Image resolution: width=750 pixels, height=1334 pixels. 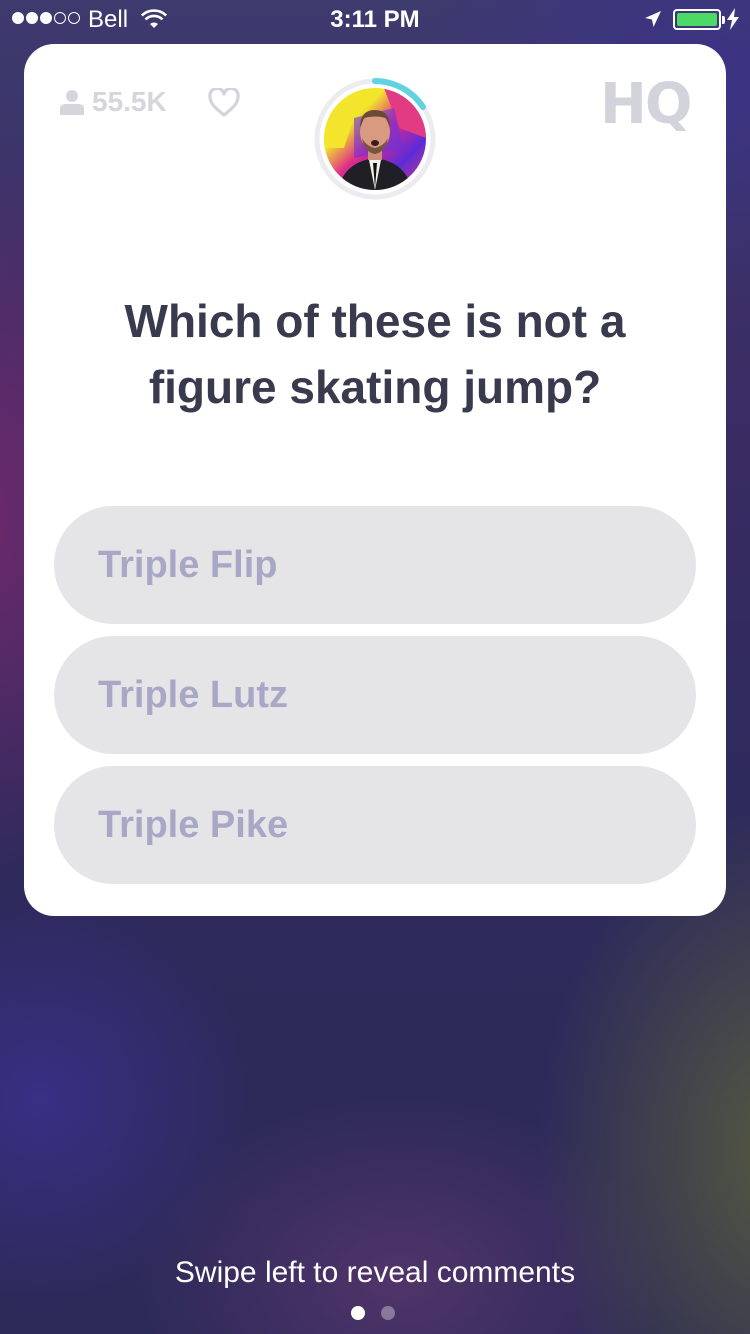 I want to click on host-portrait, so click(x=375, y=139).